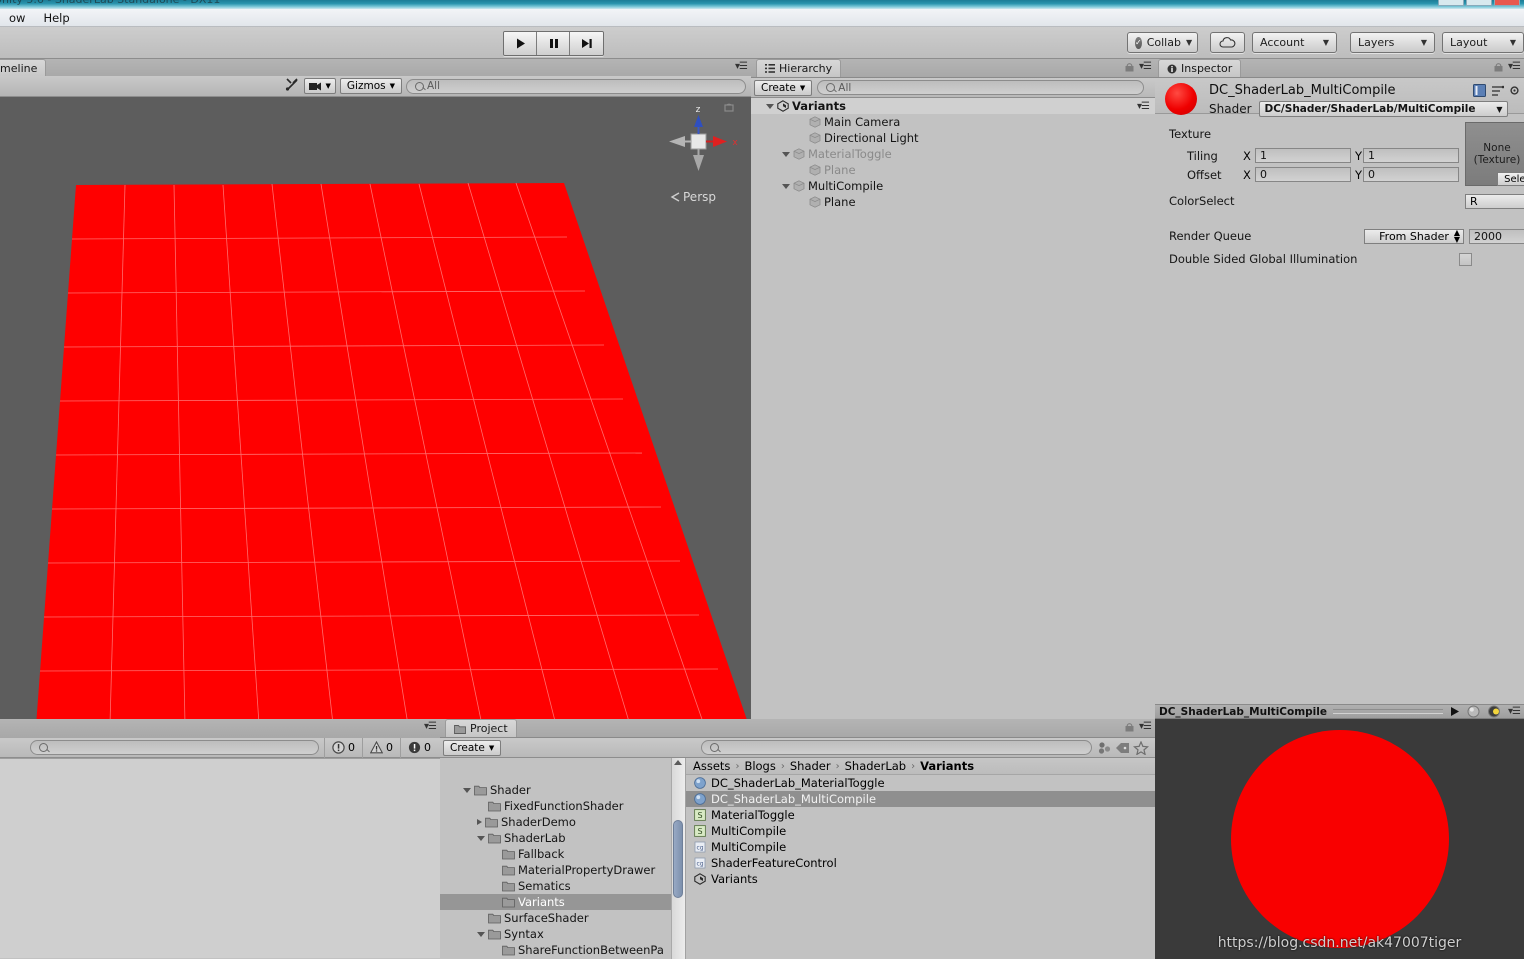 The width and height of the screenshot is (1524, 959). I want to click on preview-lighting-icon, so click(1494, 711).